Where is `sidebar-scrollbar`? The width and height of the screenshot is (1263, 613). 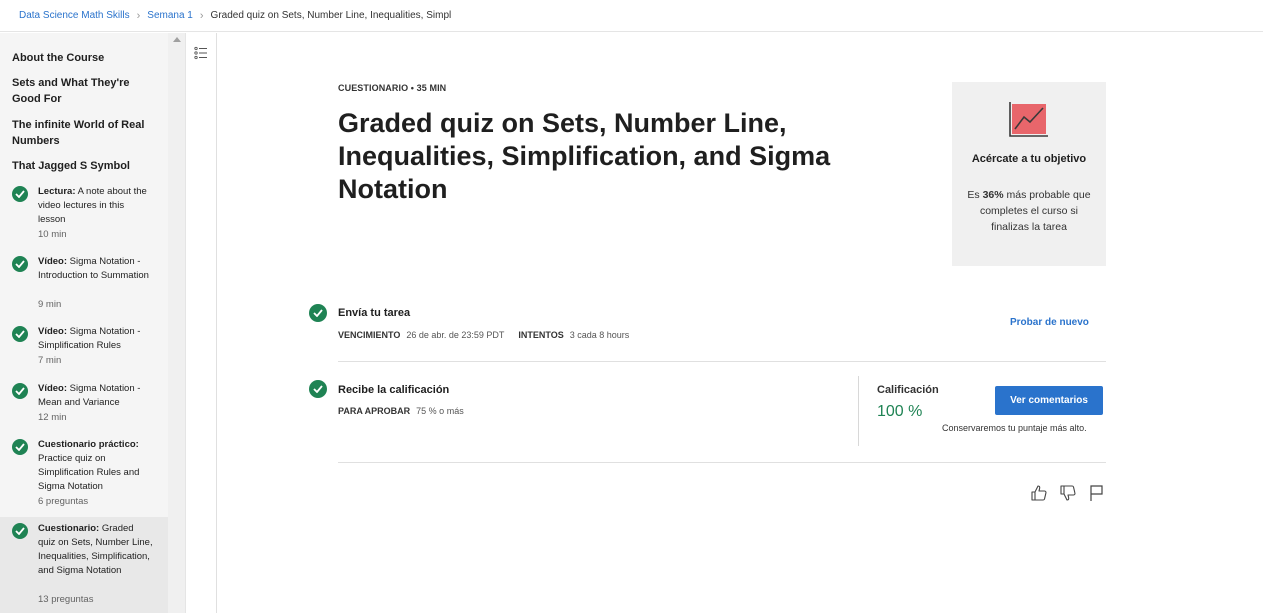 sidebar-scrollbar is located at coordinates (177, 323).